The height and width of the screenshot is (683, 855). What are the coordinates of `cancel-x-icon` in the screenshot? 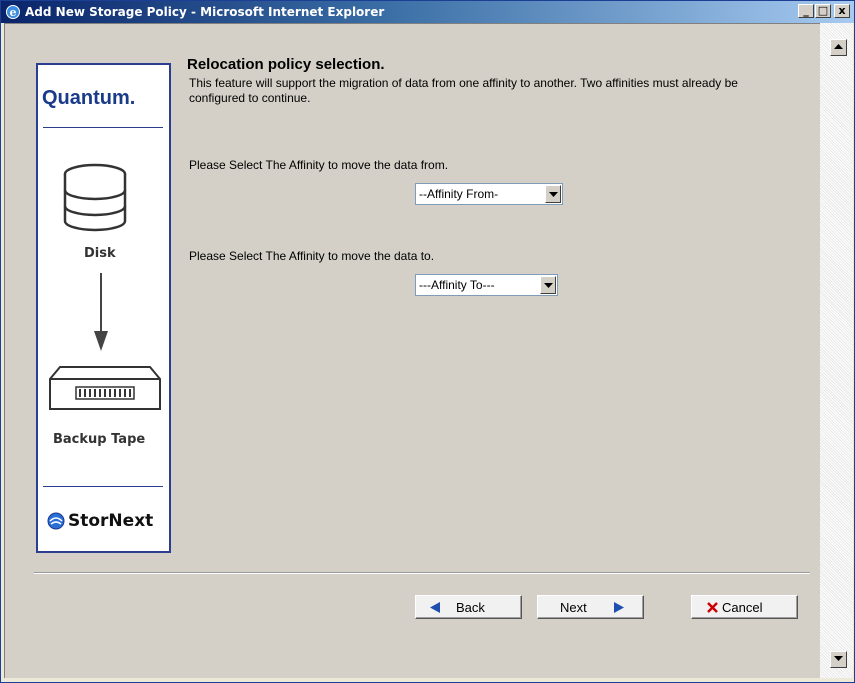 It's located at (712, 607).